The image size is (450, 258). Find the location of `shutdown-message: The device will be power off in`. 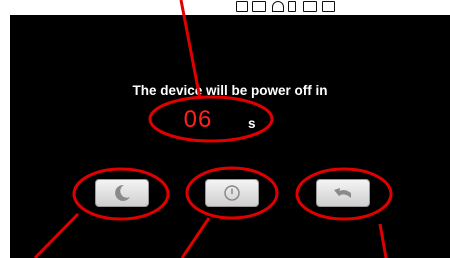

shutdown-message: The device will be power off in is located at coordinates (230, 90).